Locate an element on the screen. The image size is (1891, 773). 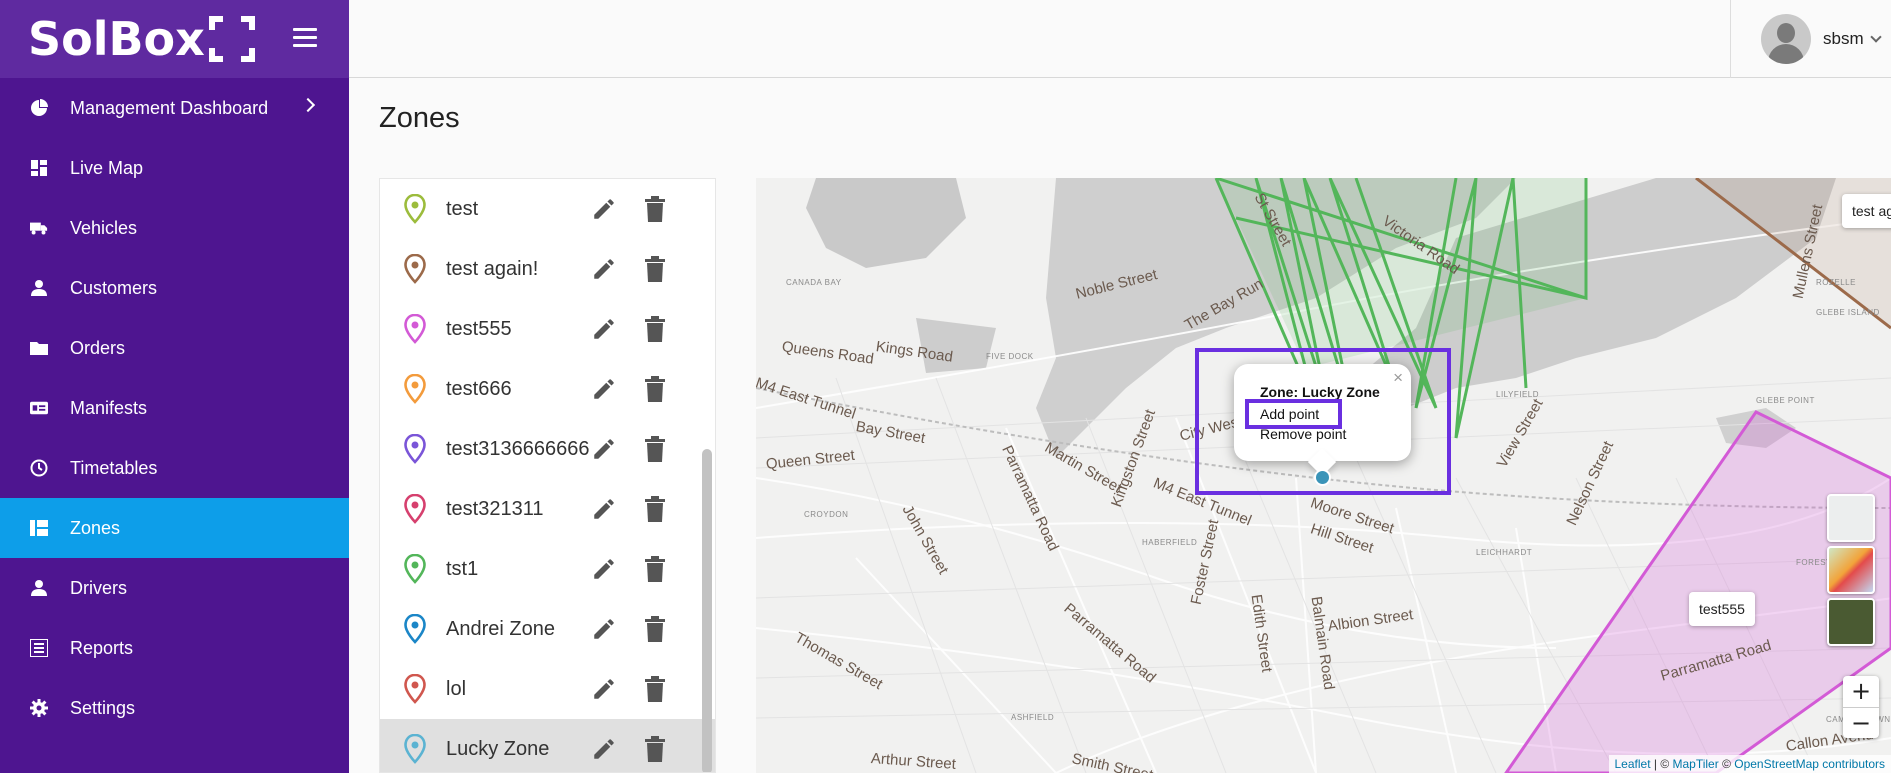
user-menu: sbsm is located at coordinates (1810, 39).